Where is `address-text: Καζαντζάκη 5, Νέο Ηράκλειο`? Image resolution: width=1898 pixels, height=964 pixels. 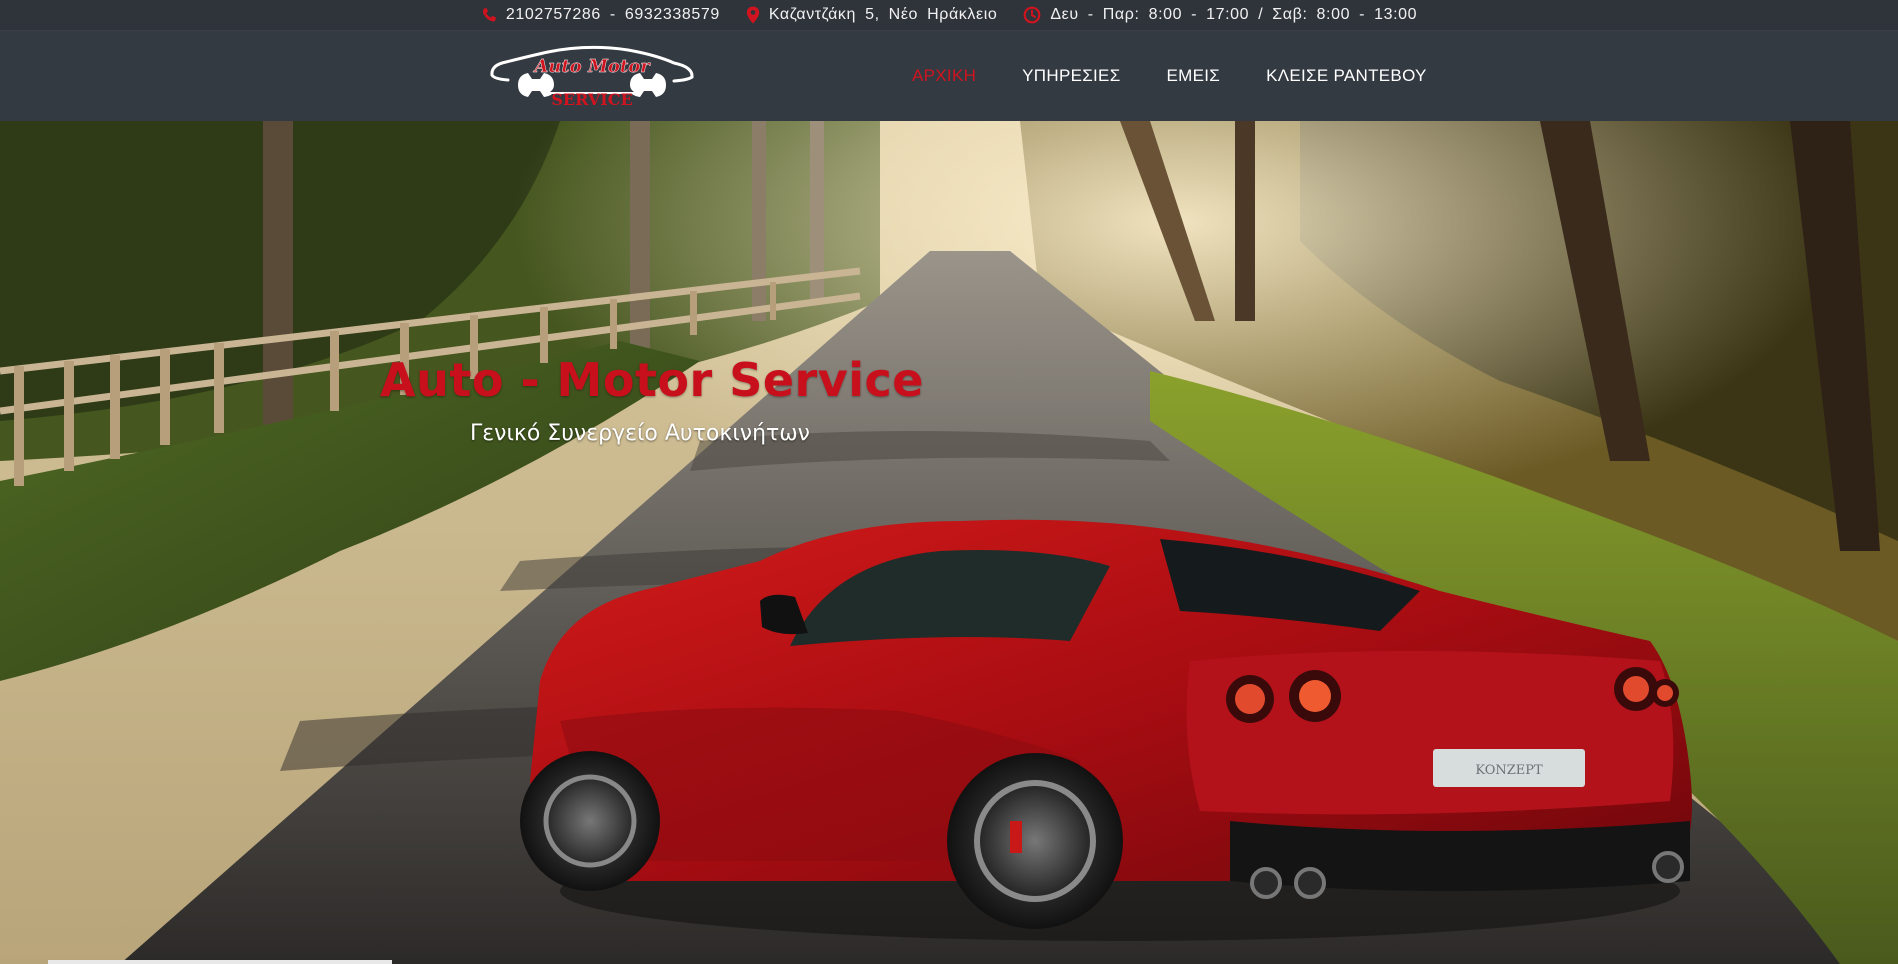 address-text: Καζαντζάκη 5, Νέο Ηράκλειο is located at coordinates (883, 14).